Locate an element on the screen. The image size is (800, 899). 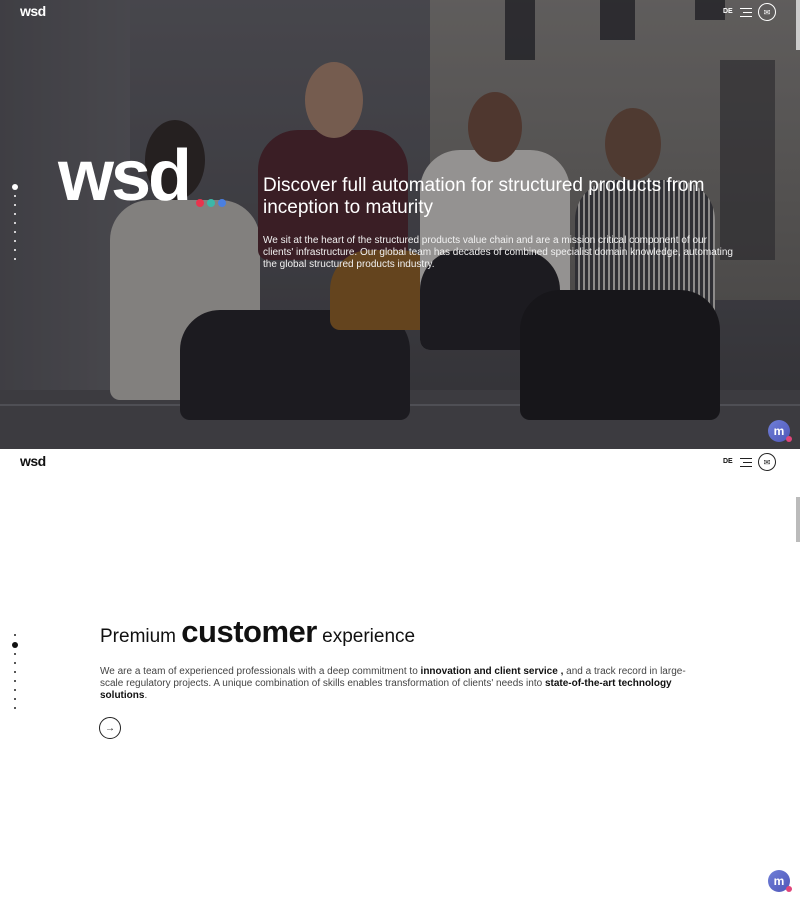
text-part: . is located at coordinates (146, 695).